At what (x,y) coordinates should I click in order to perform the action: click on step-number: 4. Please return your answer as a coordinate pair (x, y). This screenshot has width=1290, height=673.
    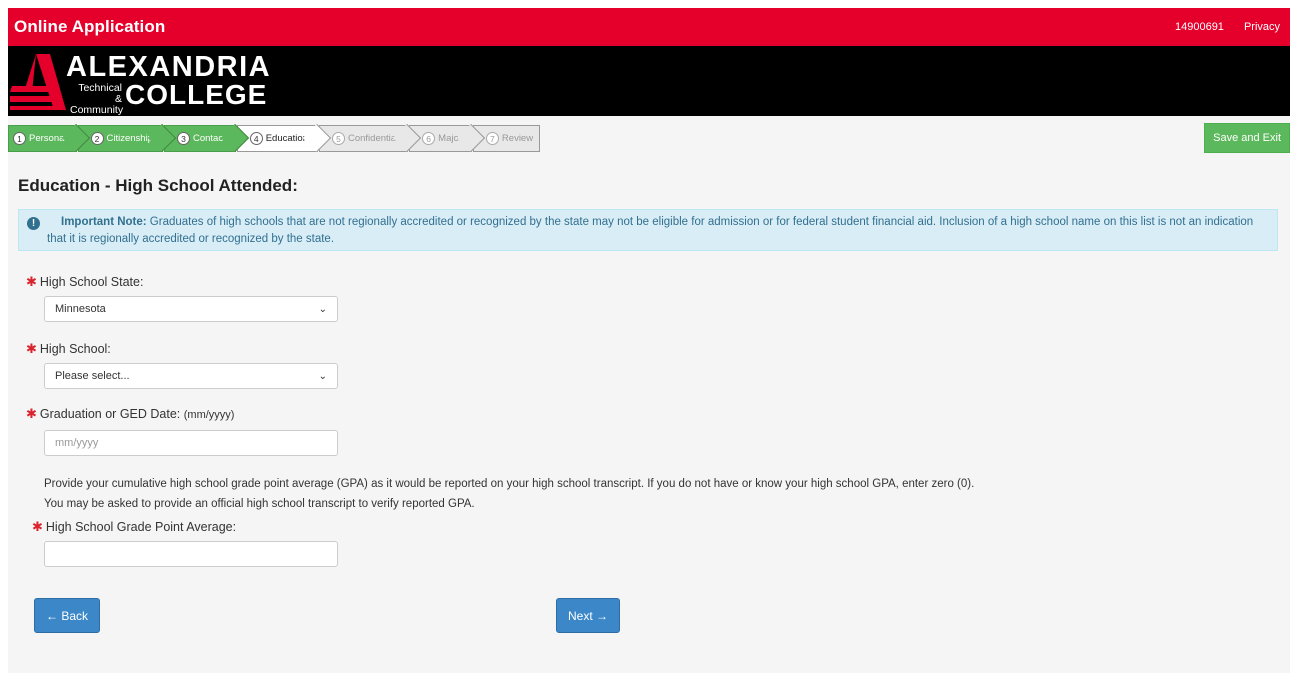
    Looking at the image, I should click on (256, 138).